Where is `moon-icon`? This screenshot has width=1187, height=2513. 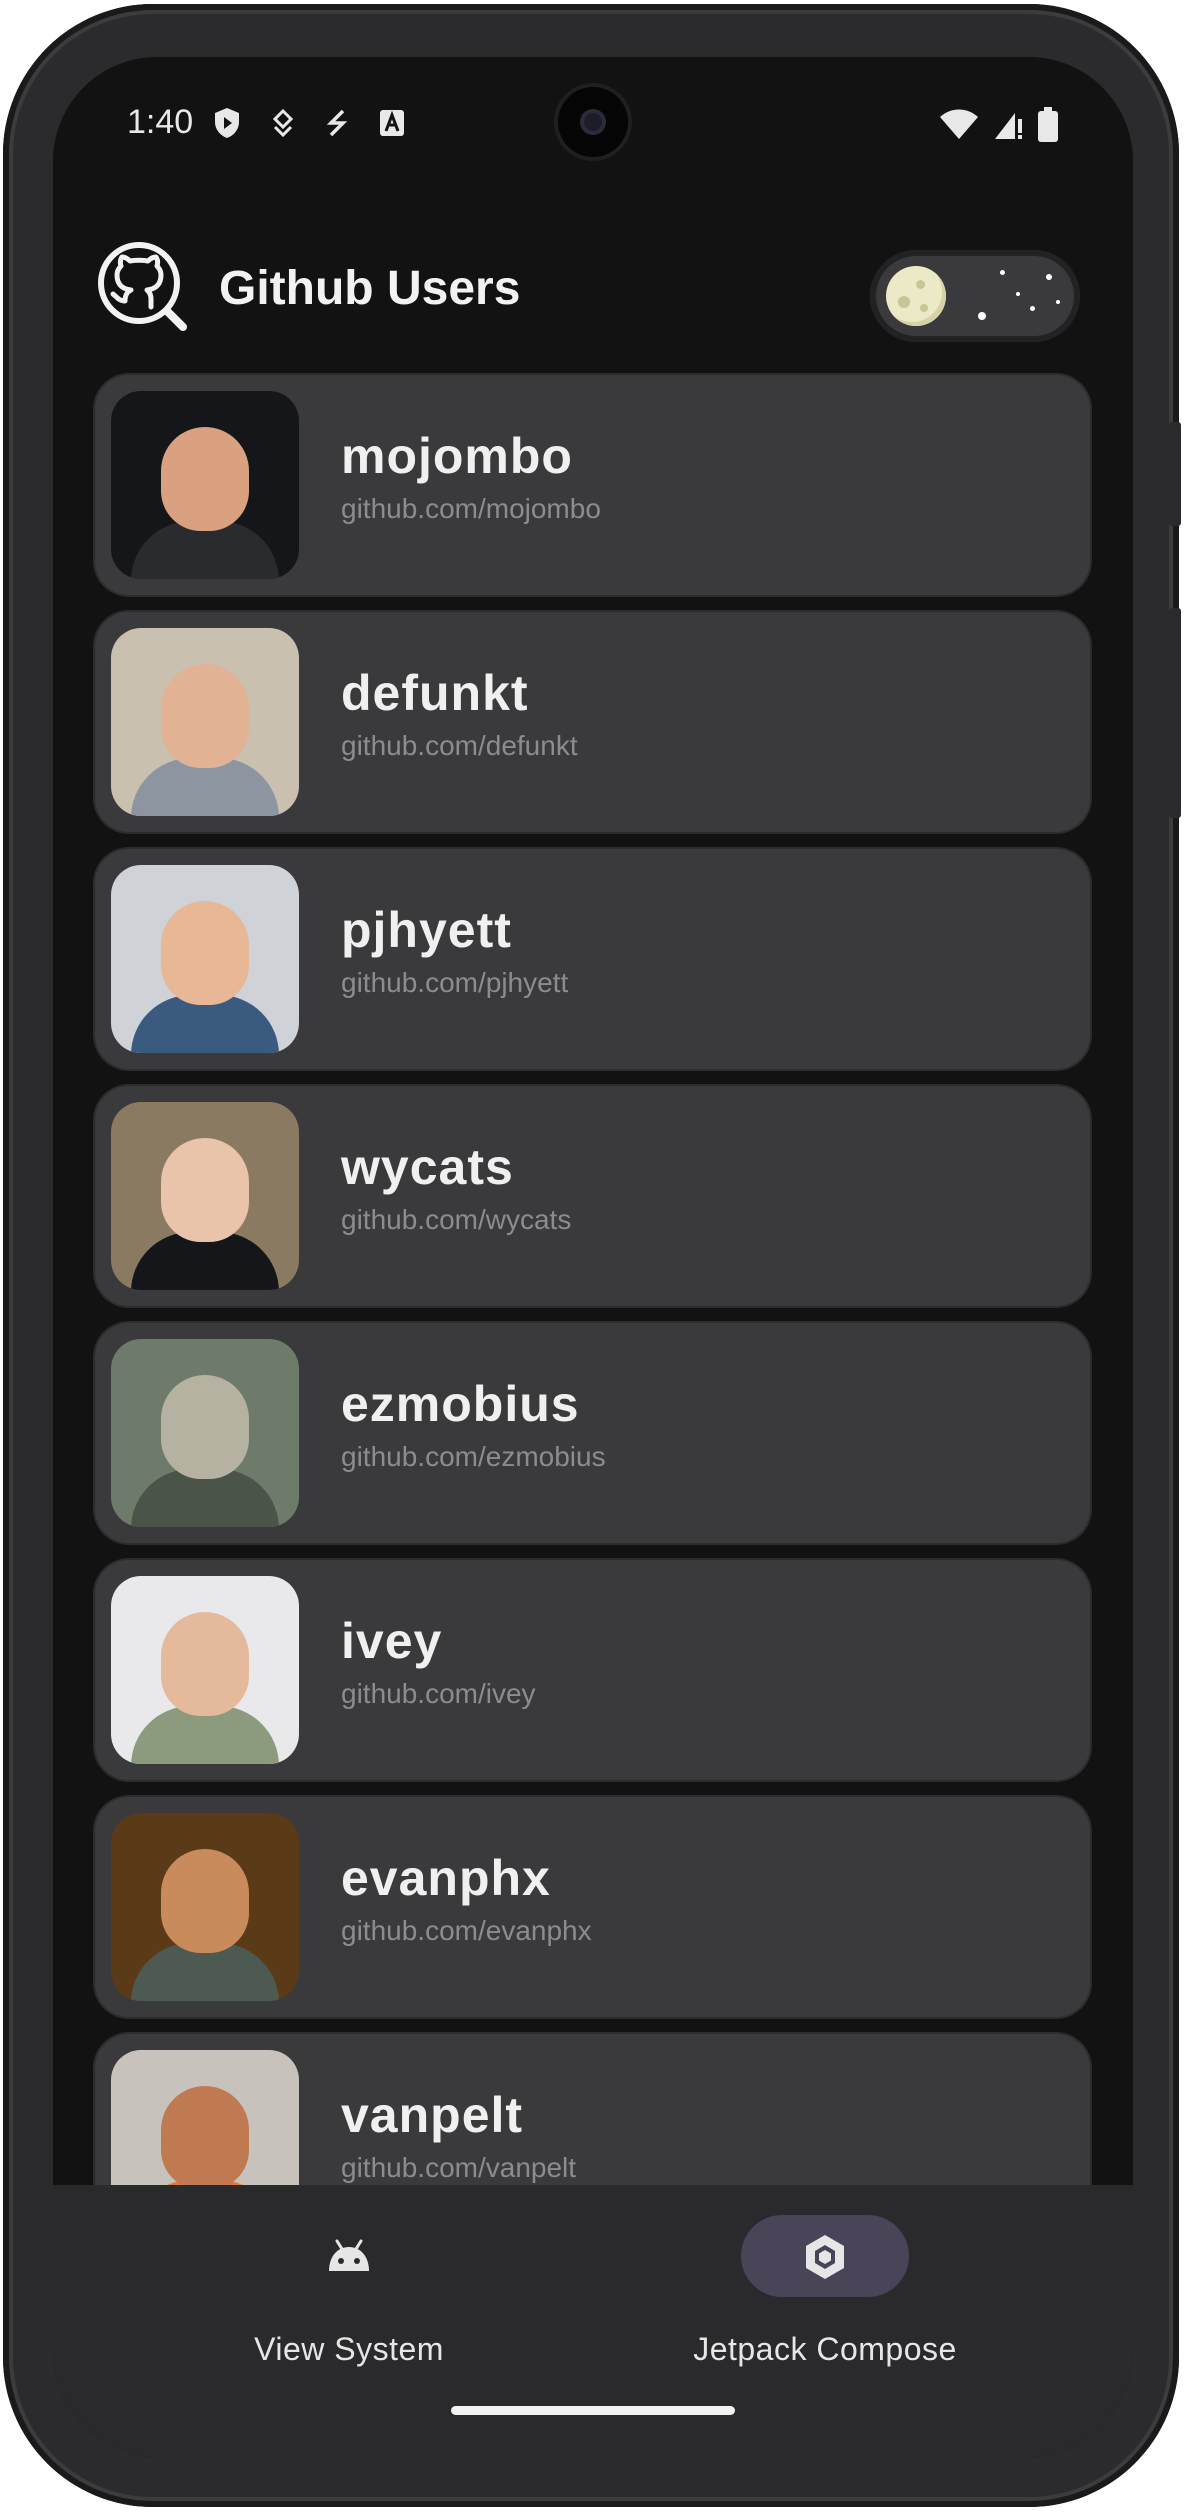 moon-icon is located at coordinates (916, 296).